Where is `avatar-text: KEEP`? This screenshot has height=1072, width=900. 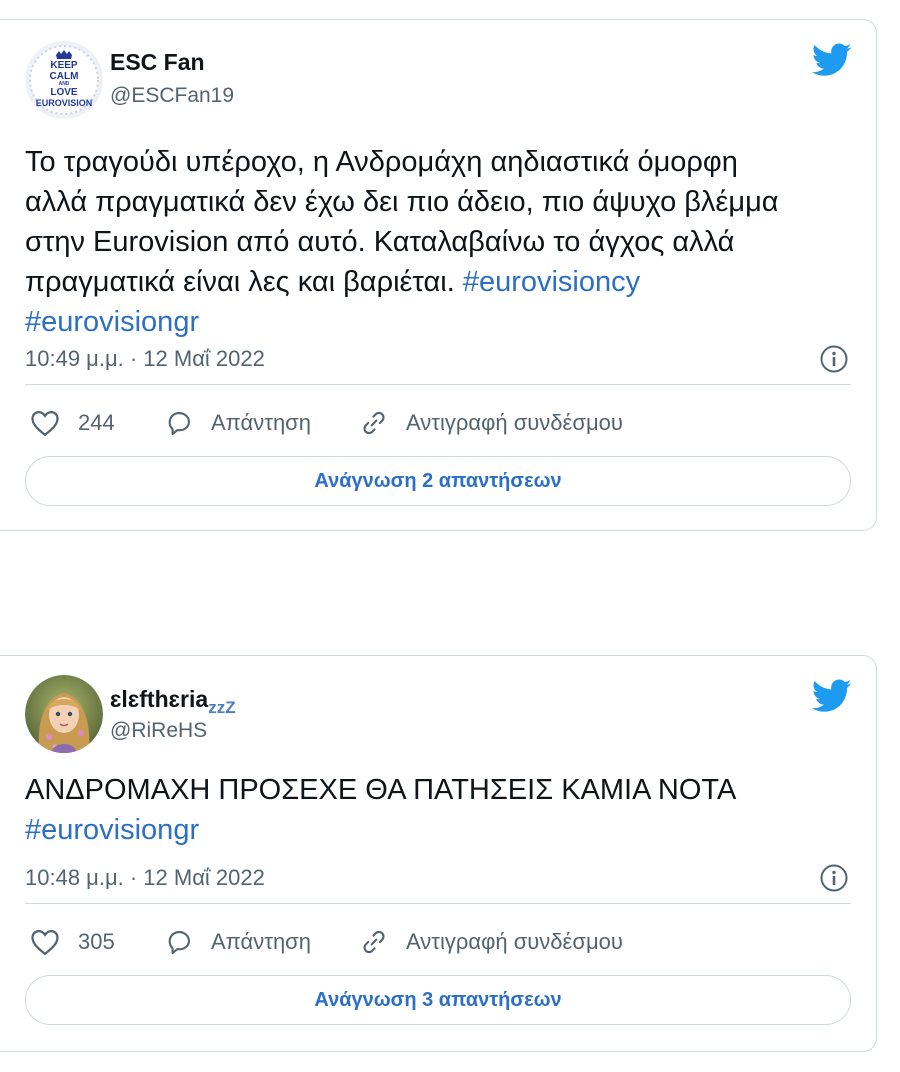 avatar-text: KEEP is located at coordinates (64, 65).